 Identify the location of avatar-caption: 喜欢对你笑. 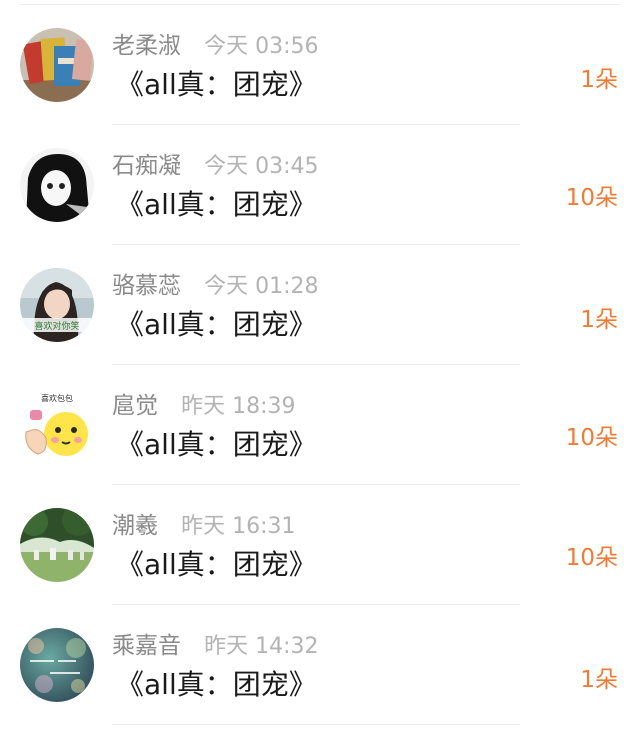
(56, 326).